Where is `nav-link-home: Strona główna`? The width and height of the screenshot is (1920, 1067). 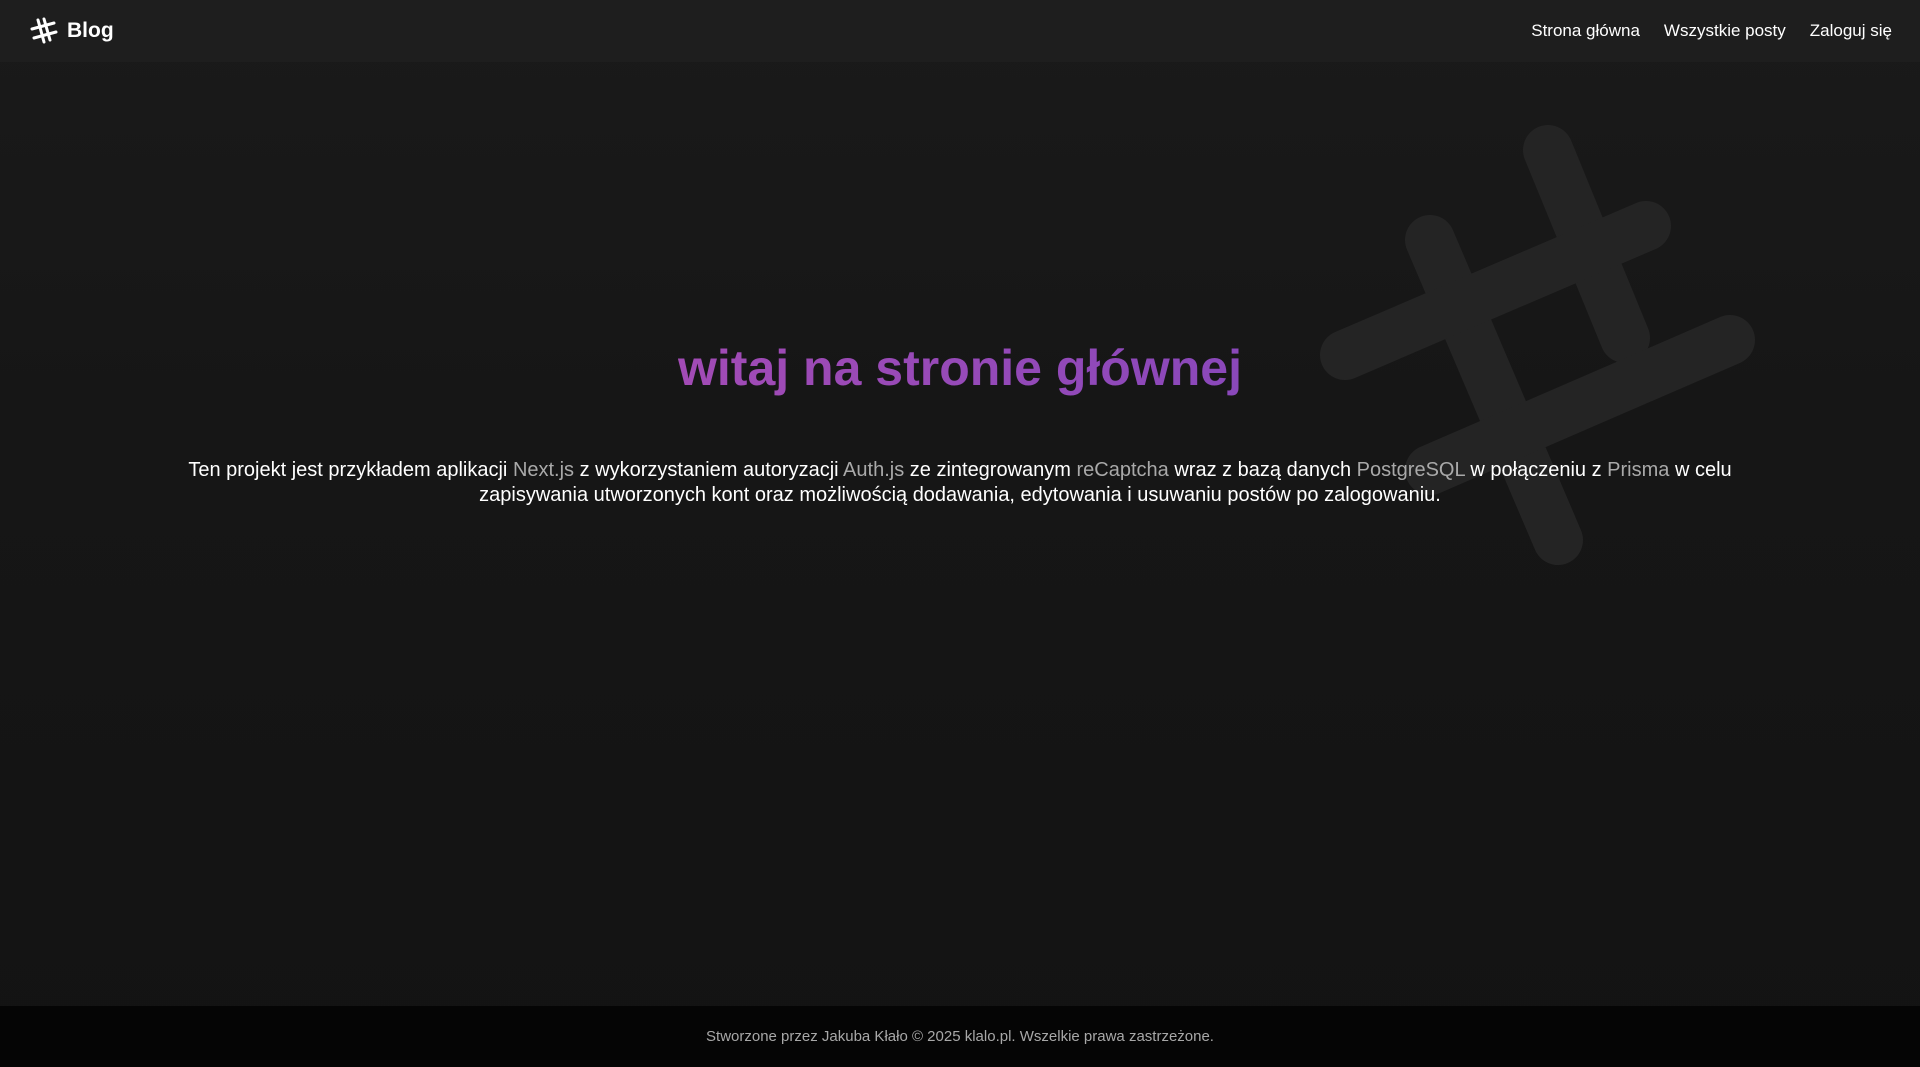 nav-link-home: Strona główna is located at coordinates (1585, 31).